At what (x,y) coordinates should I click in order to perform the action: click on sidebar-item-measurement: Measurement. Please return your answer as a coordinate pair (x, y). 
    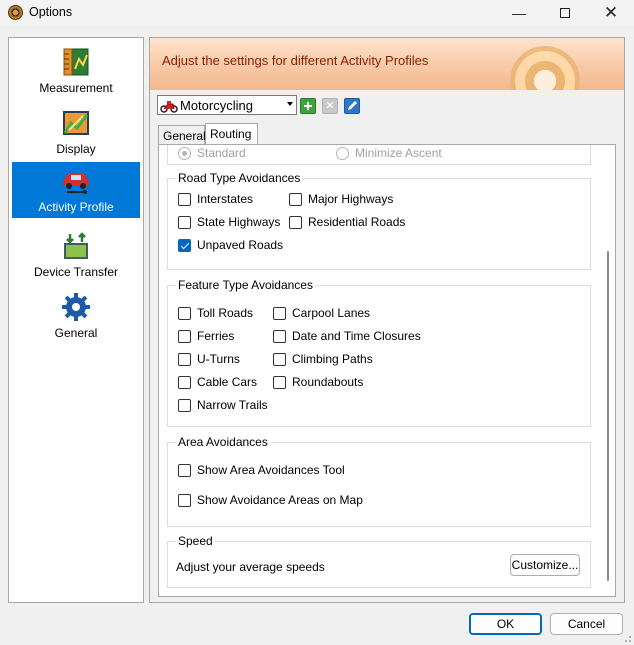
    Looking at the image, I should click on (76, 70).